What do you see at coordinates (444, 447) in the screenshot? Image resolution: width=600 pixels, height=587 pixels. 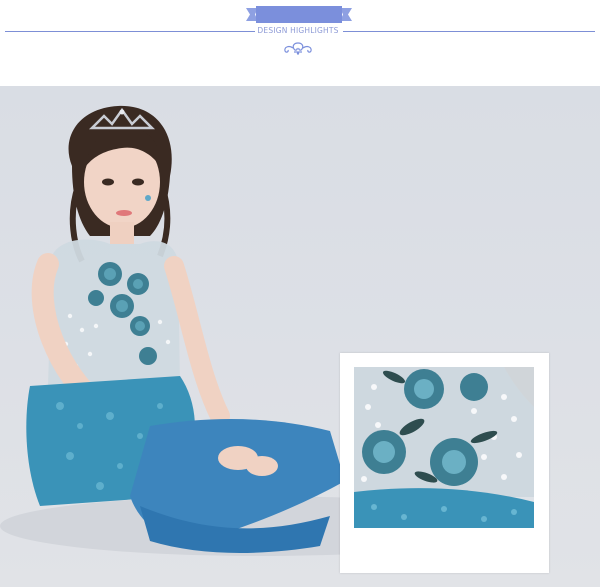 I see `embroidery-detail-photo` at bounding box center [444, 447].